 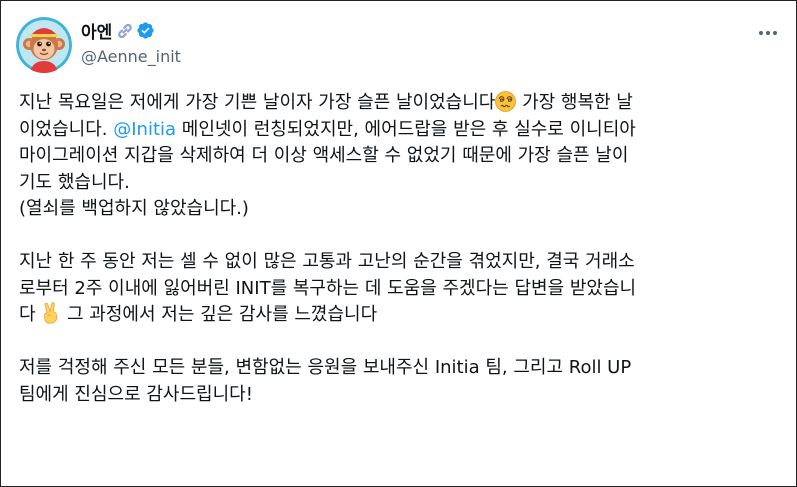 I want to click on author-handle: @Aenne_init, so click(x=131, y=56).